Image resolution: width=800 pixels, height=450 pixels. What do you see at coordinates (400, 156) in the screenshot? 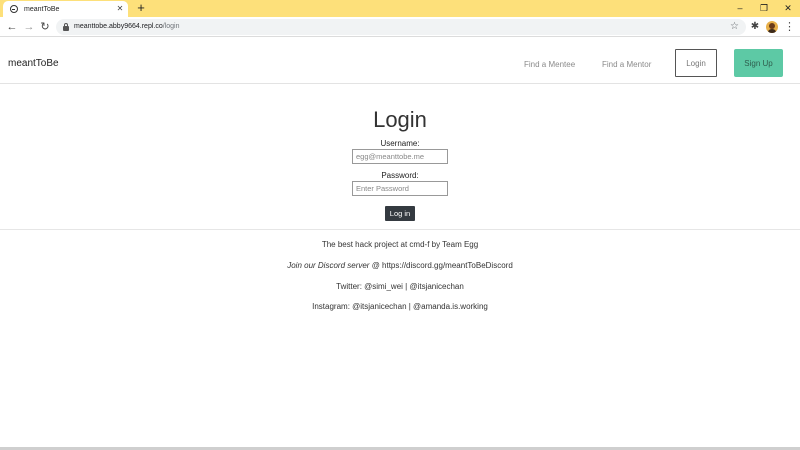
I see `username-field` at bounding box center [400, 156].